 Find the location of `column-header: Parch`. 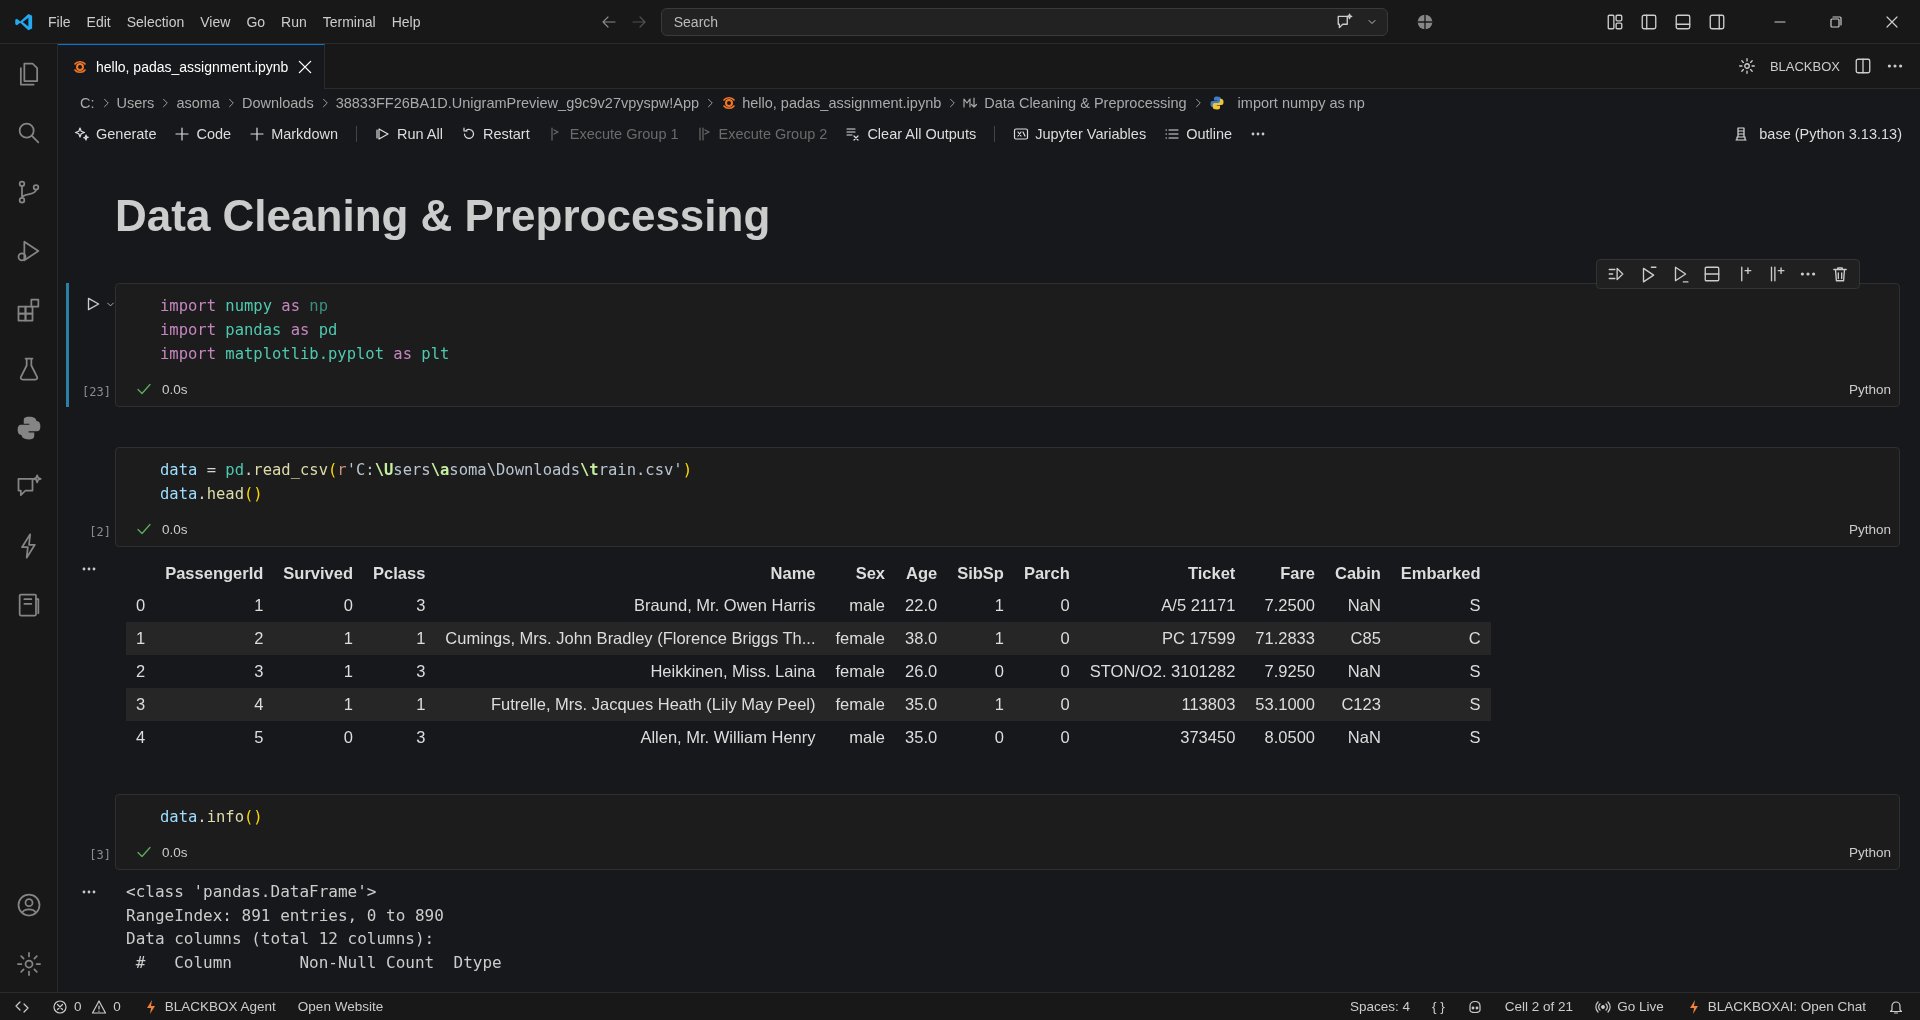

column-header: Parch is located at coordinates (1046, 573).